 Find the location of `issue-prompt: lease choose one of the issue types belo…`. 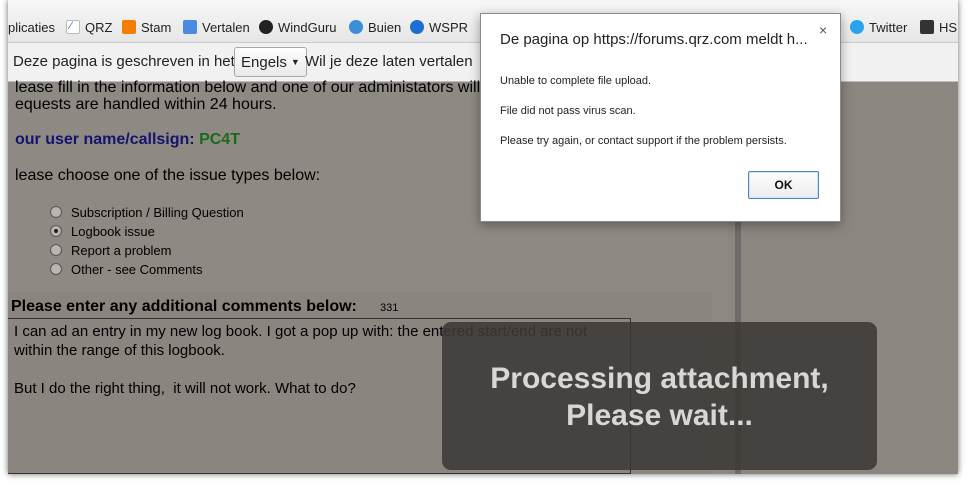

issue-prompt: lease choose one of the issue types belo… is located at coordinates (168, 175).